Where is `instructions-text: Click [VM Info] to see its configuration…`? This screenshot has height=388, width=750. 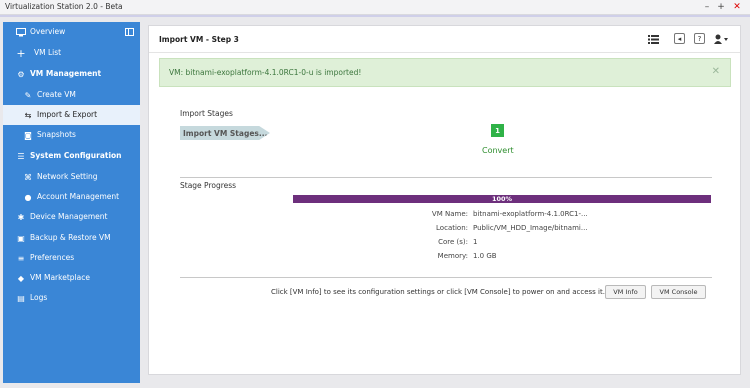 instructions-text: Click [VM Info] to see its configuration… is located at coordinates (438, 292).